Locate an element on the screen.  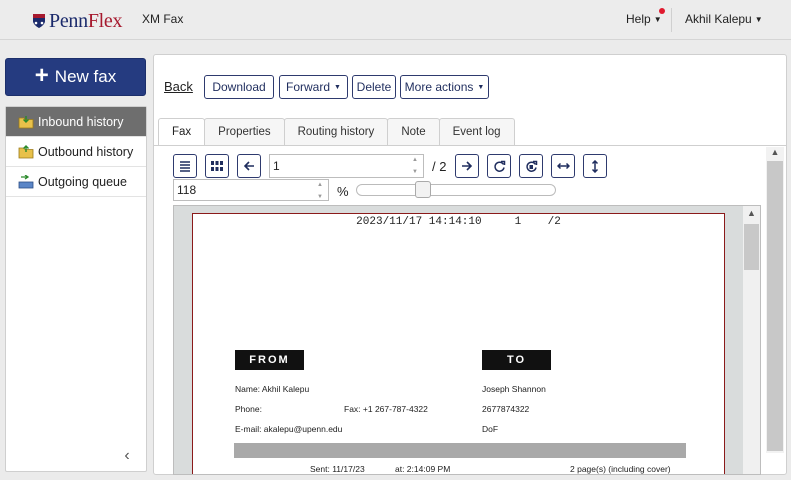
rotate-clockwise-button is located at coordinates (499, 166).